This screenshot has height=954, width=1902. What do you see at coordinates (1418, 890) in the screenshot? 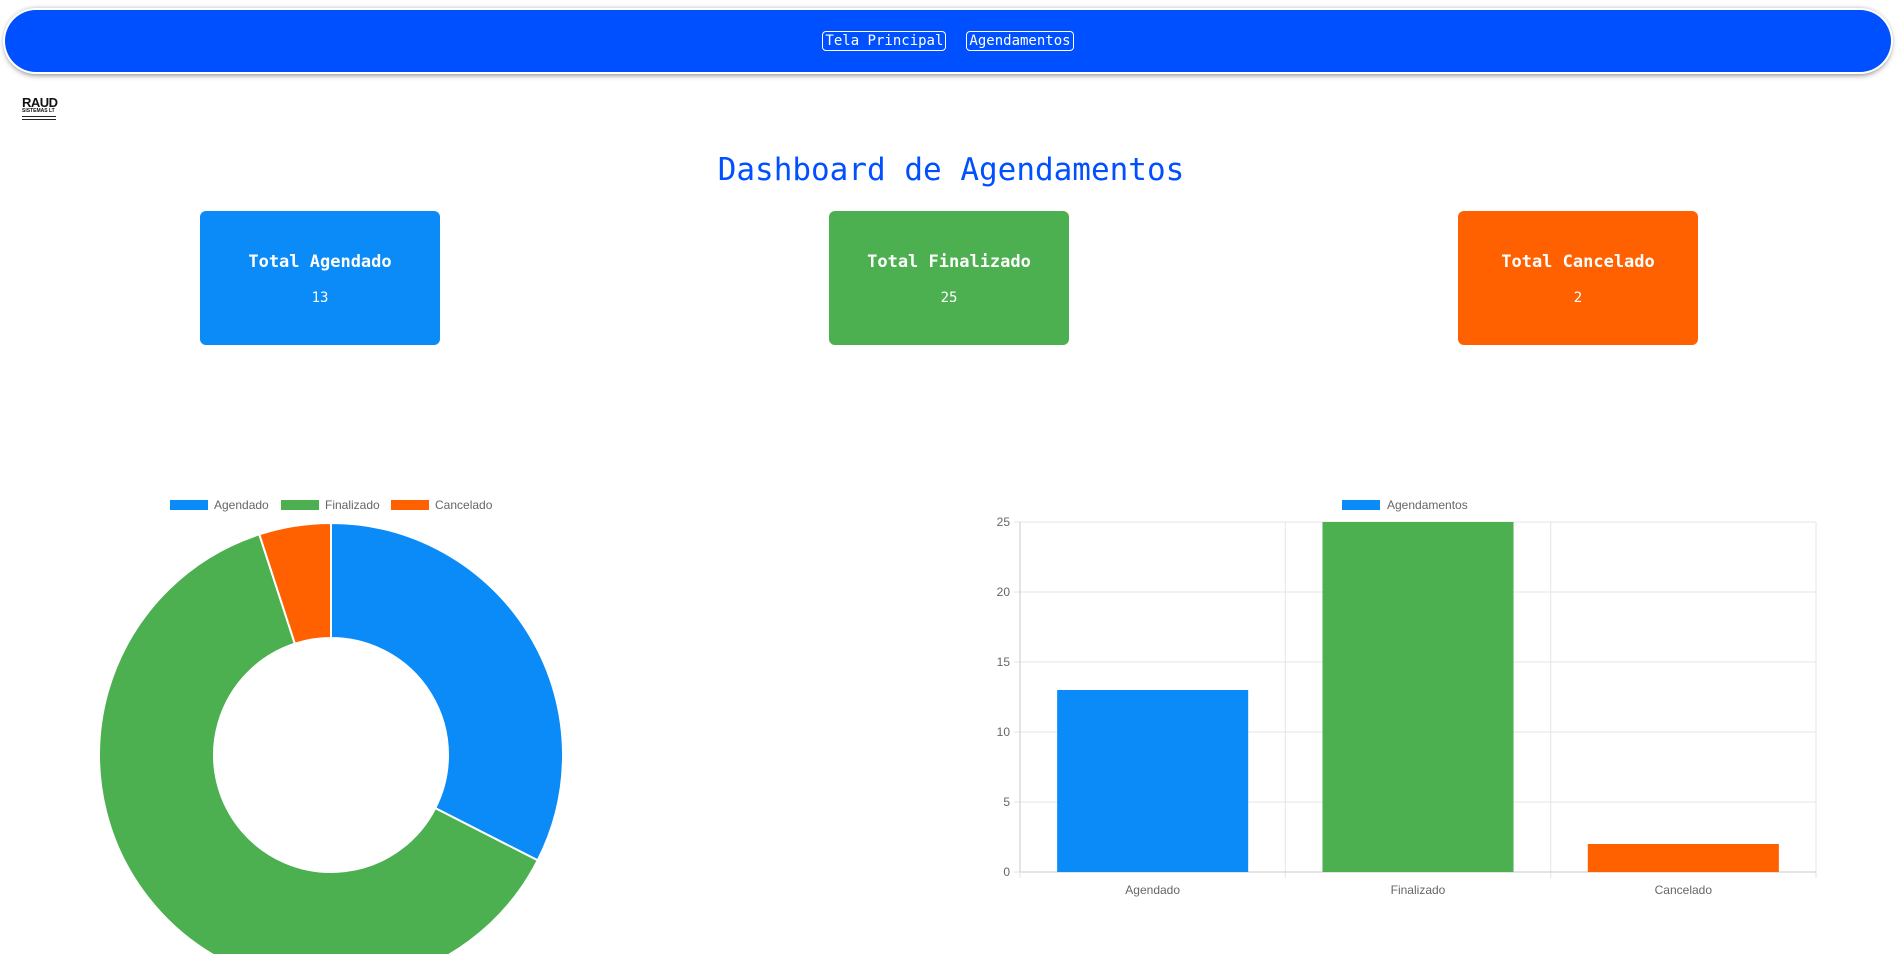
I see `x-tick-label: Finalizado` at bounding box center [1418, 890].